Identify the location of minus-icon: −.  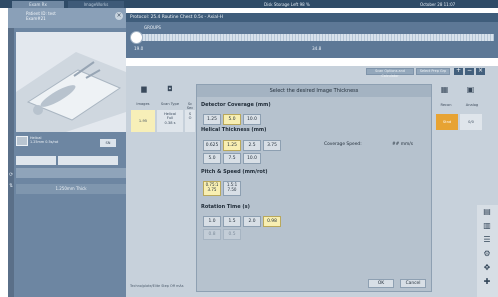
(469, 71).